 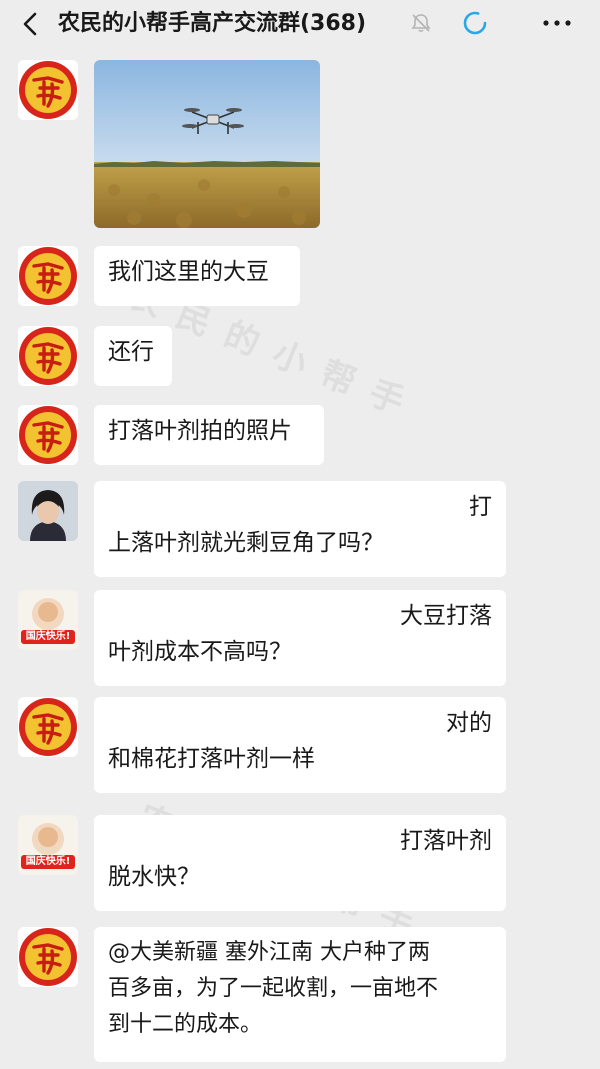 I want to click on message-bubble: 打落叶剂拍的照片, so click(x=209, y=435).